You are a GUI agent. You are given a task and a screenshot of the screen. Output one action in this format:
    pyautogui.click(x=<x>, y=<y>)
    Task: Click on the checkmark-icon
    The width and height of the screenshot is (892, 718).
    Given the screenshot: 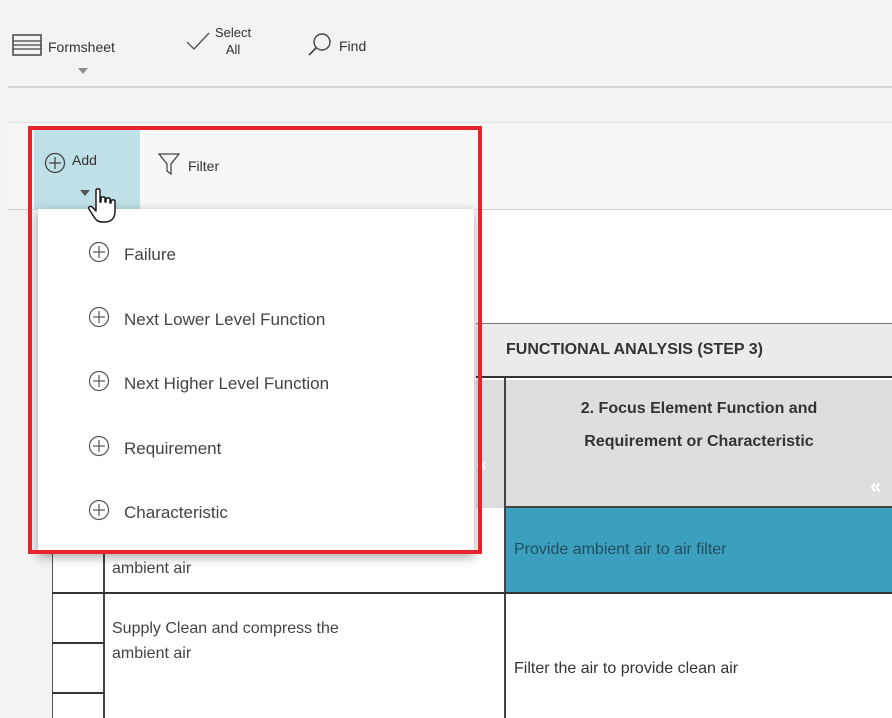 What is the action you would take?
    pyautogui.click(x=198, y=41)
    